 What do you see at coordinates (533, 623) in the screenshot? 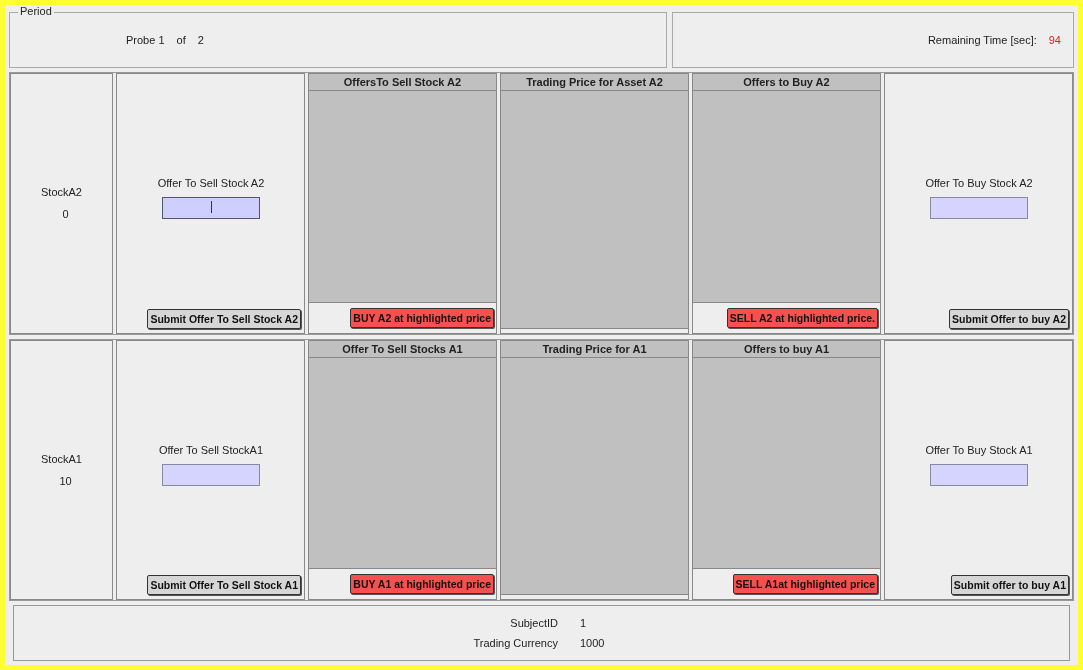
I see `subject-label: SubjectID` at bounding box center [533, 623].